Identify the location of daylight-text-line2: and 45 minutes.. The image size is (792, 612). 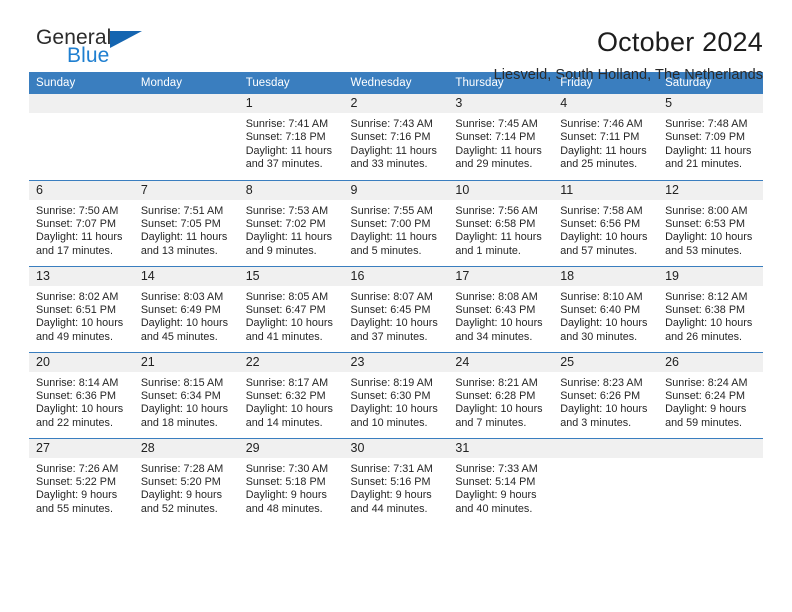
(179, 336).